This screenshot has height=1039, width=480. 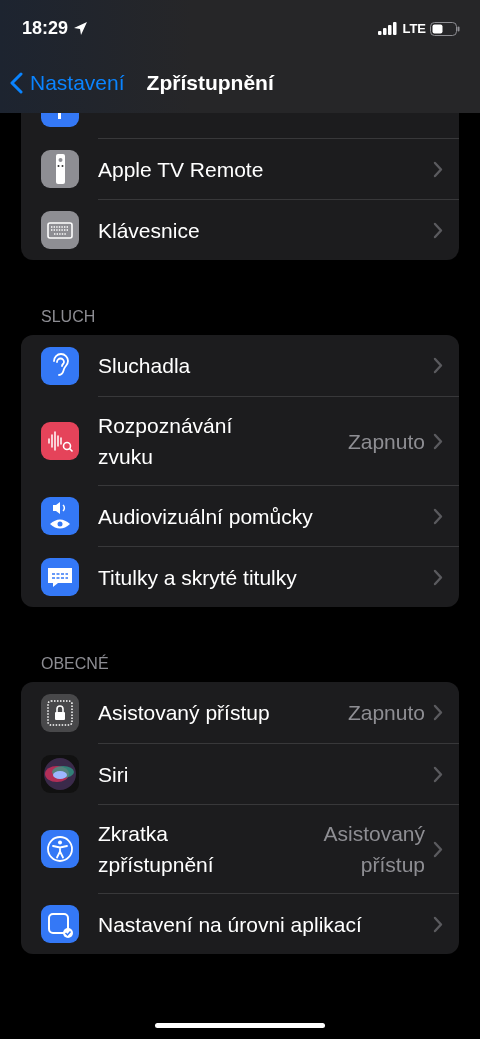 I want to click on page-title: Zpřístupnění, so click(x=210, y=83).